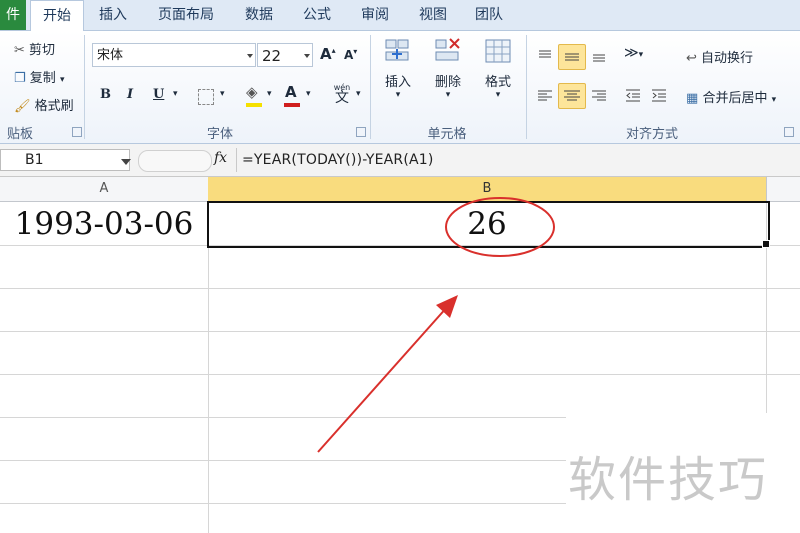 This screenshot has width=800, height=533. What do you see at coordinates (500, 227) in the screenshot?
I see `highlight-ellipse` at bounding box center [500, 227].